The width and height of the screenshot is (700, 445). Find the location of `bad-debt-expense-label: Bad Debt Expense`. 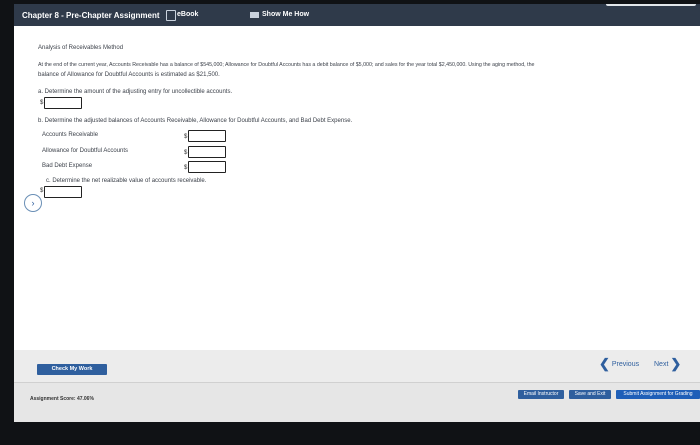

bad-debt-expense-label: Bad Debt Expense is located at coordinates (67, 166).